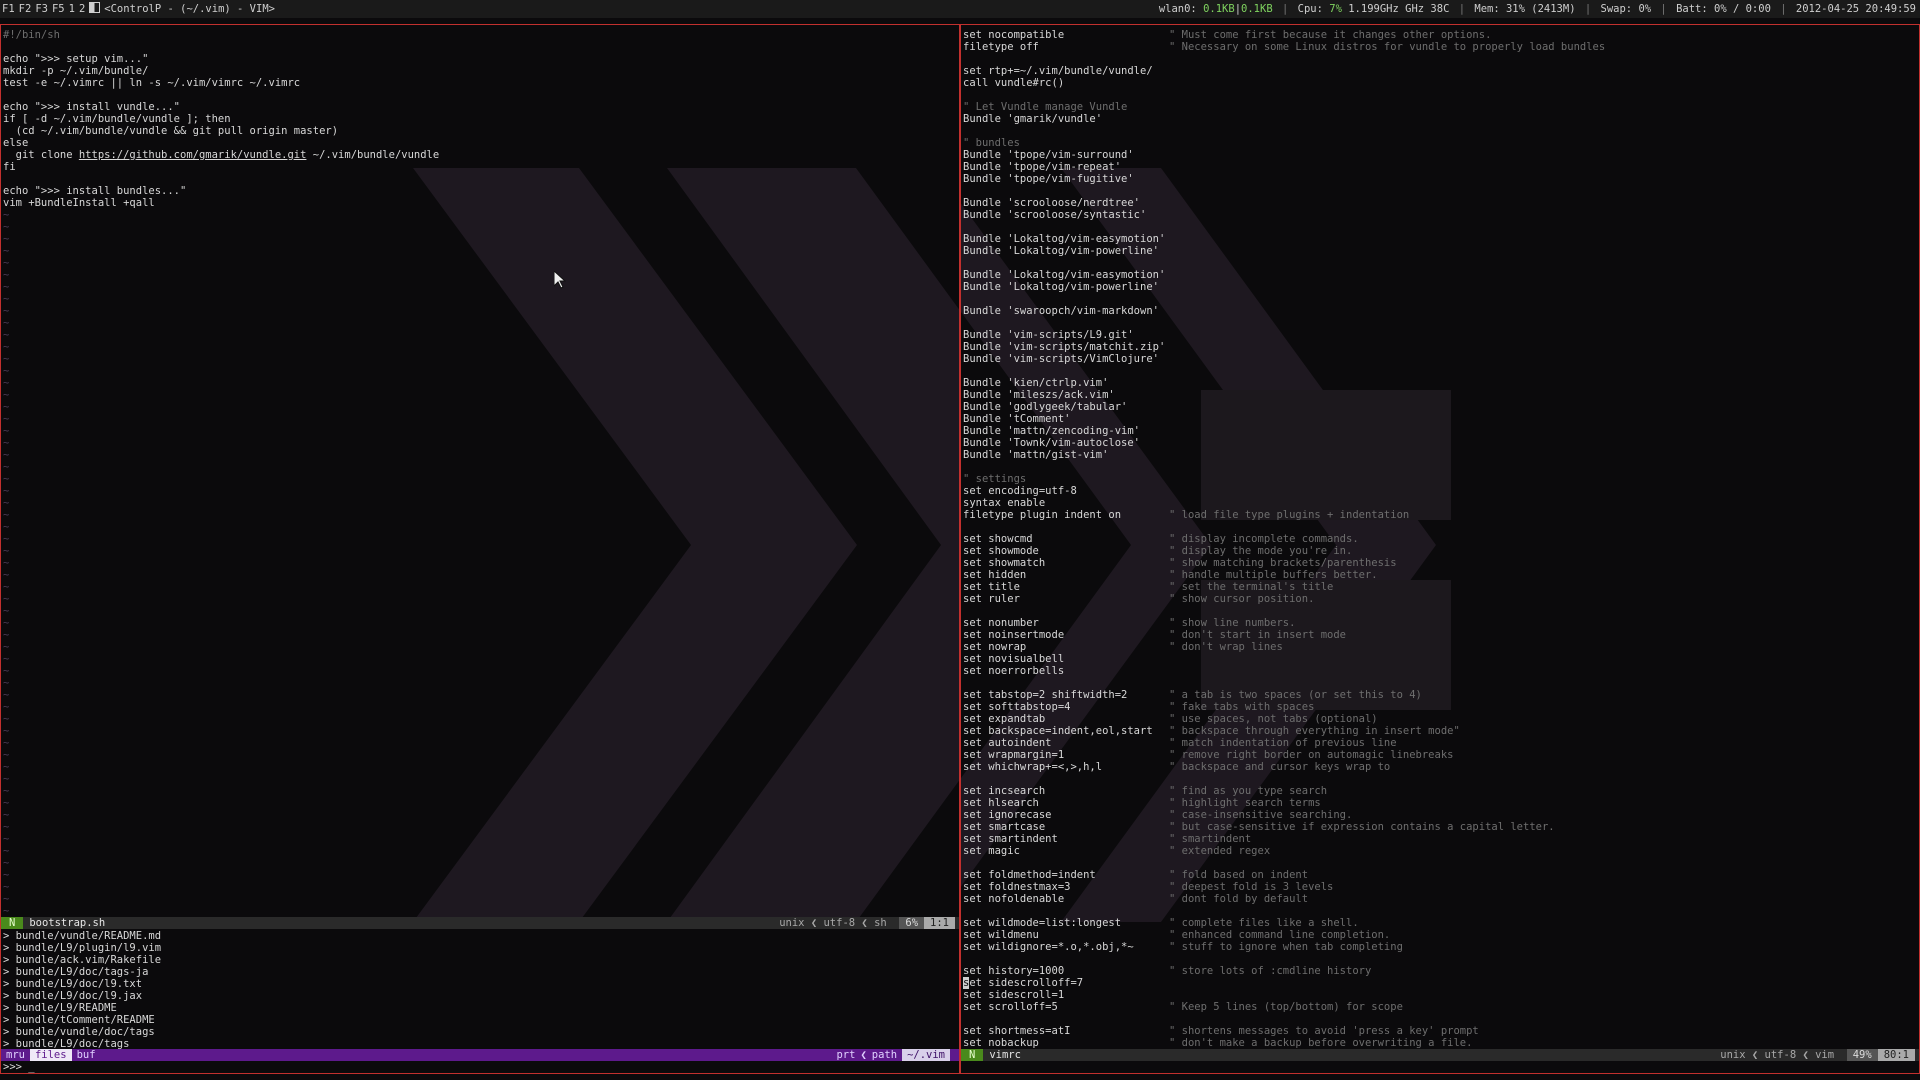  What do you see at coordinates (1017, 887) in the screenshot?
I see `code-text: set foldnestmax=3` at bounding box center [1017, 887].